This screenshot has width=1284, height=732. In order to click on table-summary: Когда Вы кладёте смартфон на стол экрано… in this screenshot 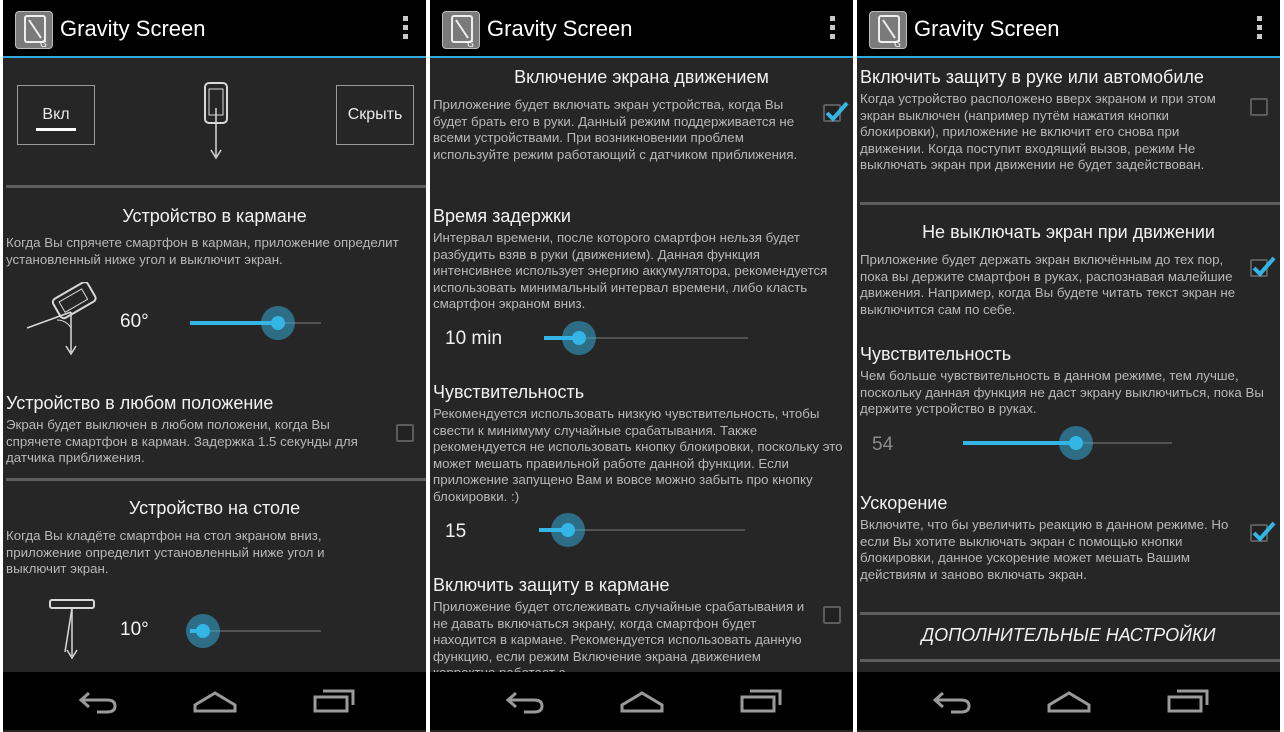, I will do `click(165, 552)`.